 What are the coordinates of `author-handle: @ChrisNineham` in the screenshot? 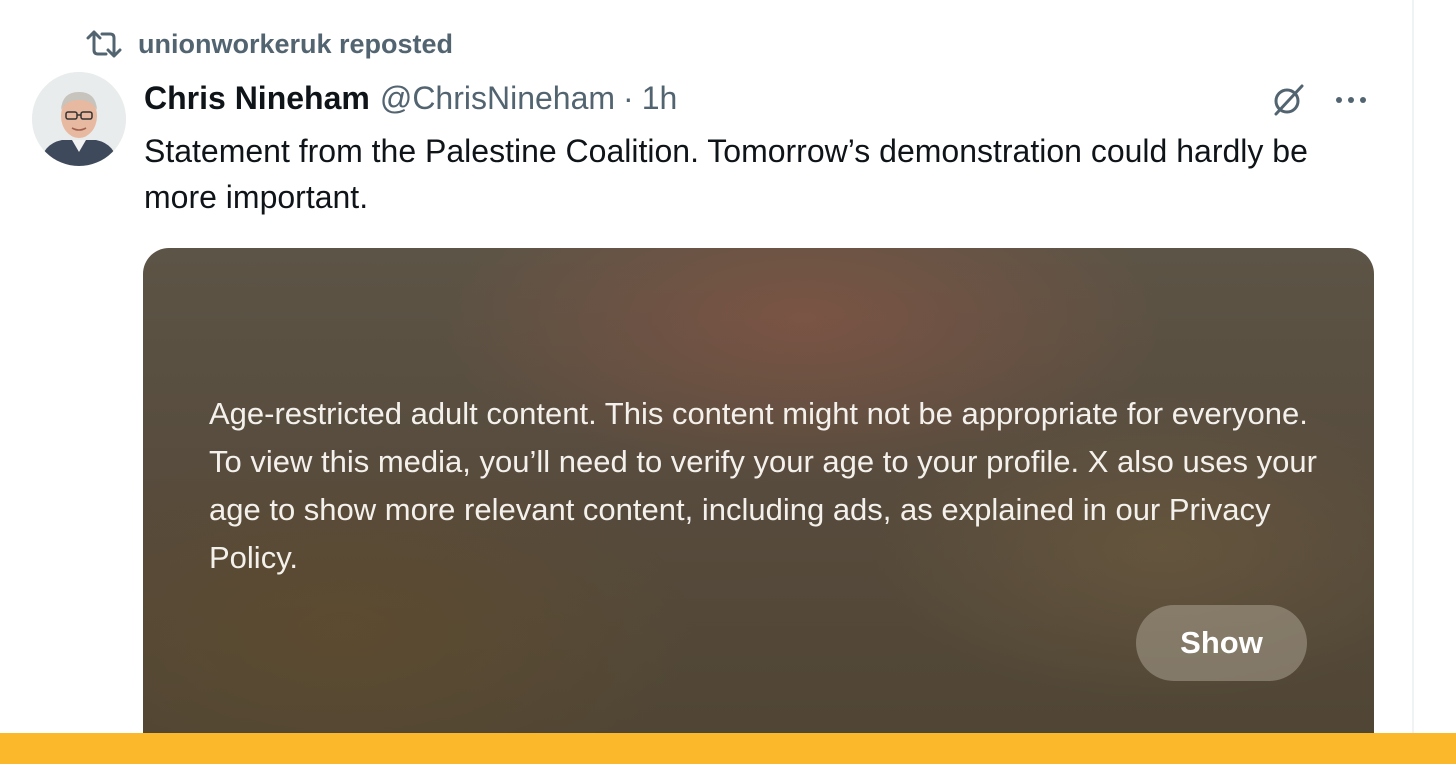 It's located at (497, 98).